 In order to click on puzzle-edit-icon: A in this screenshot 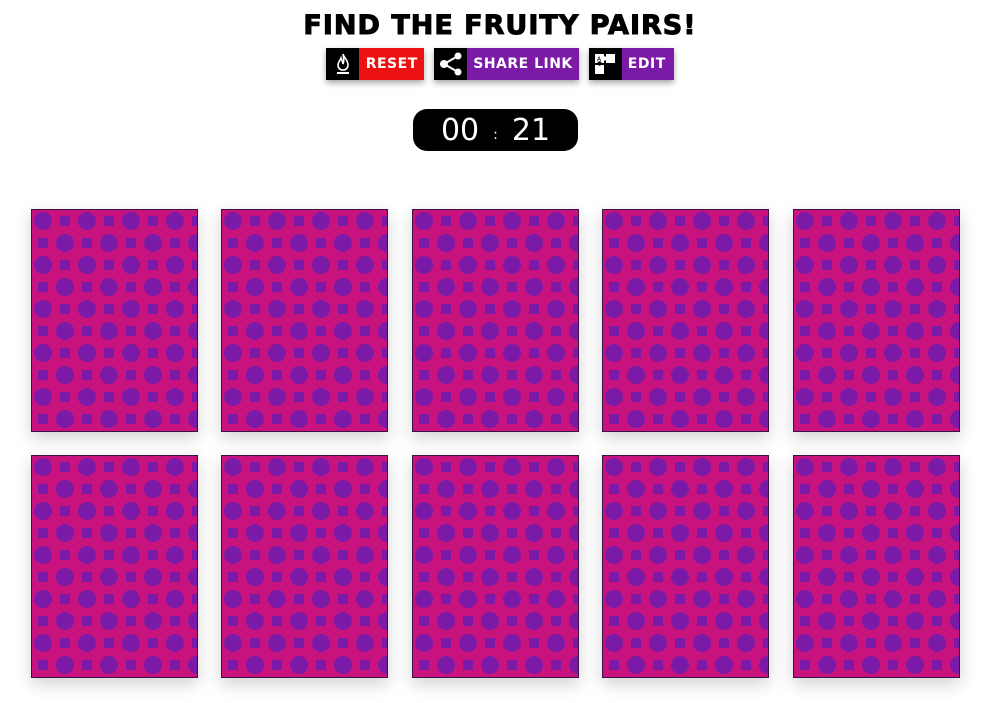, I will do `click(605, 64)`.